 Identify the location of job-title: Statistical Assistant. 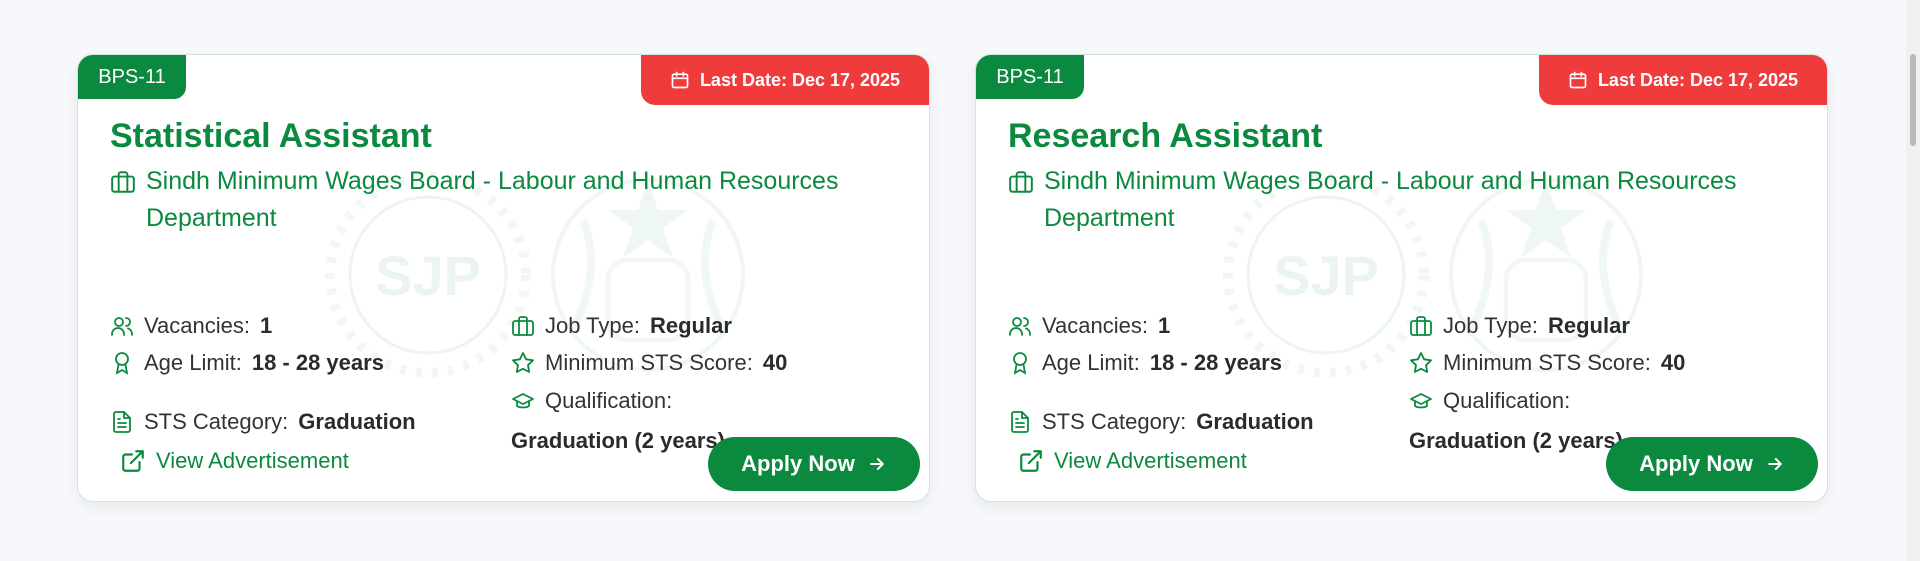
(271, 136).